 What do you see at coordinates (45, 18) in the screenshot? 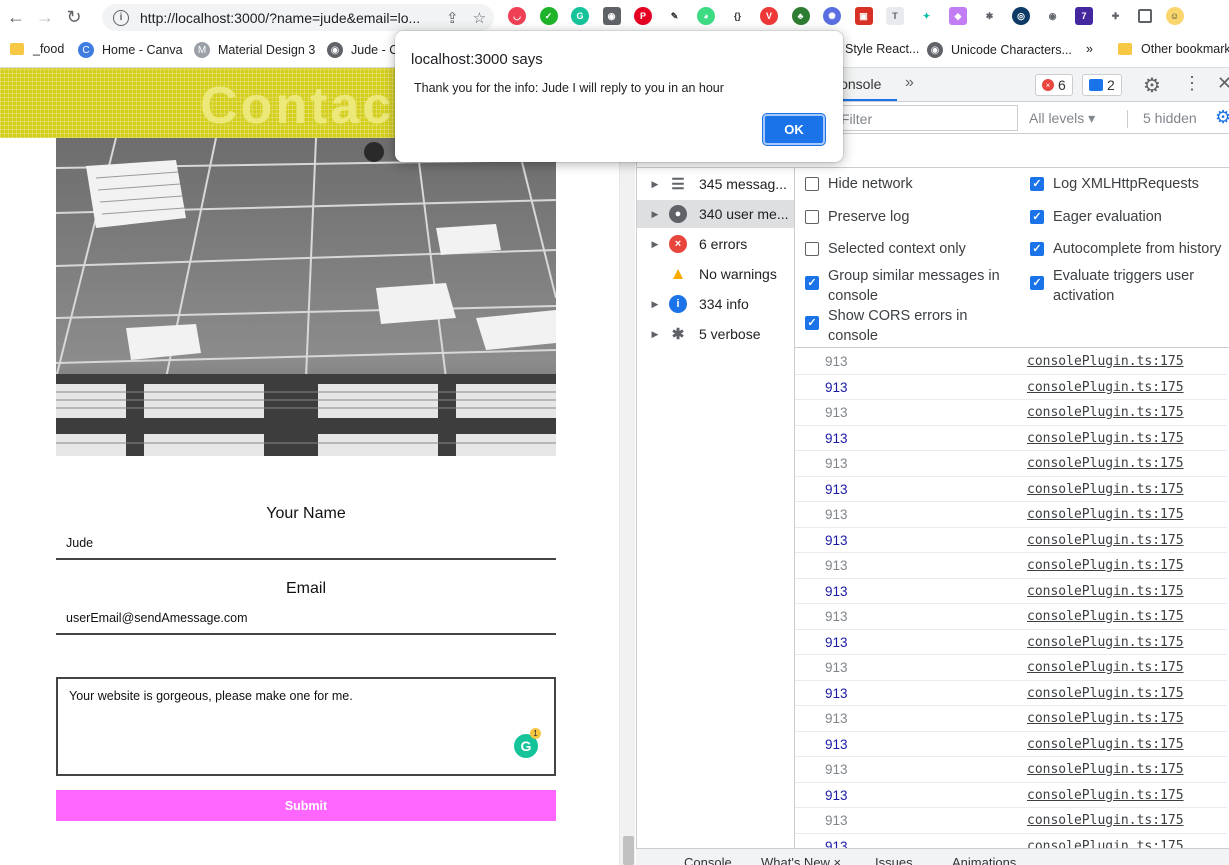
I see `forward-icon: →` at bounding box center [45, 18].